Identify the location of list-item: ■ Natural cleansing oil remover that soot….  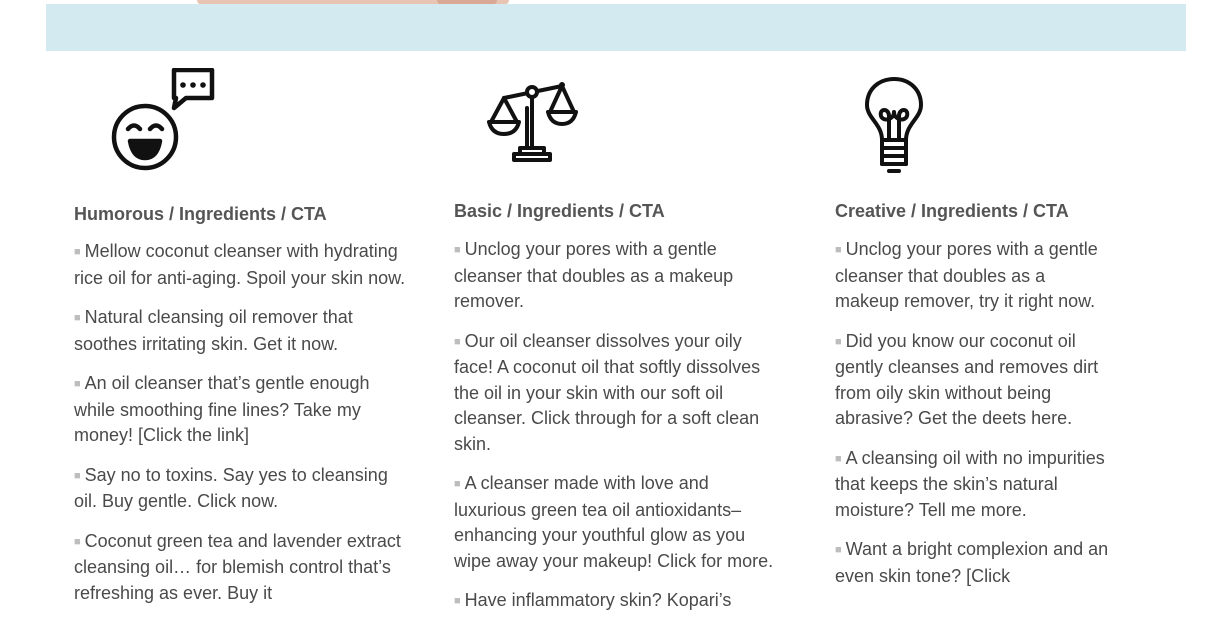
(213, 330).